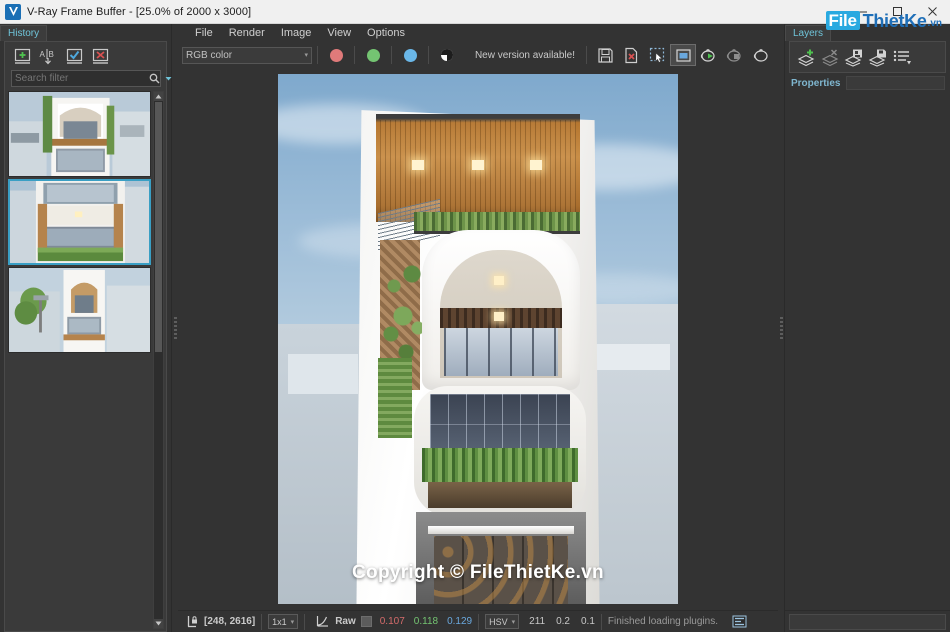  Describe the element at coordinates (781, 328) in the screenshot. I see `right-splitter` at that location.